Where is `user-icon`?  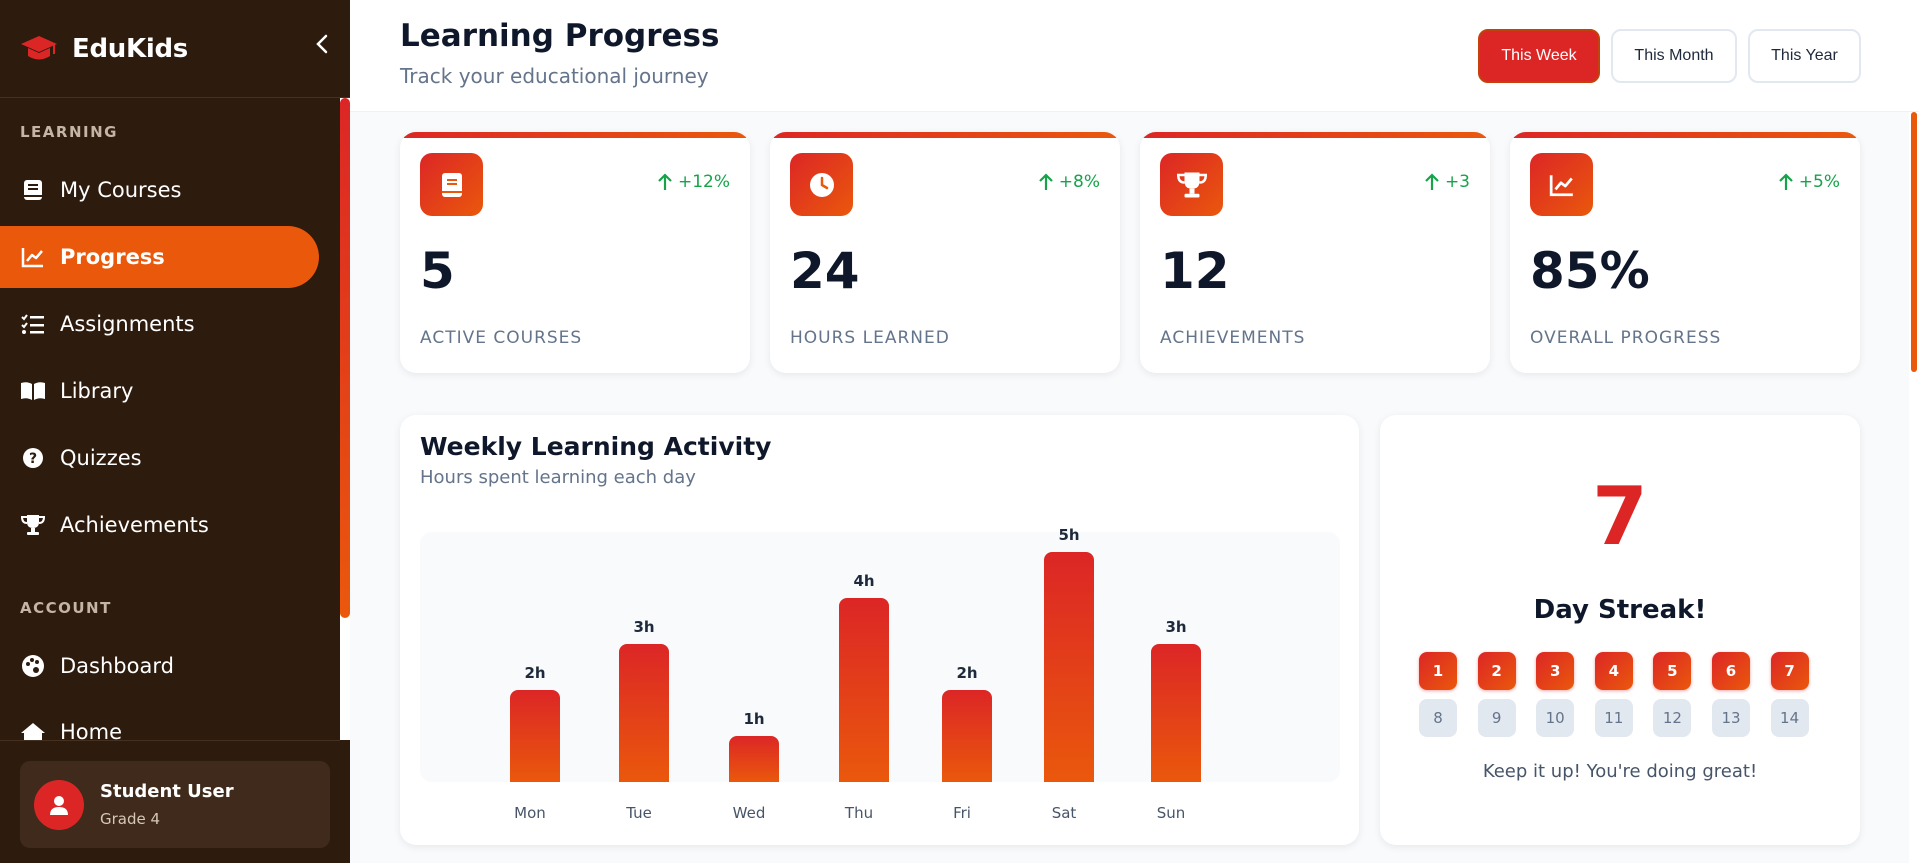 user-icon is located at coordinates (59, 805).